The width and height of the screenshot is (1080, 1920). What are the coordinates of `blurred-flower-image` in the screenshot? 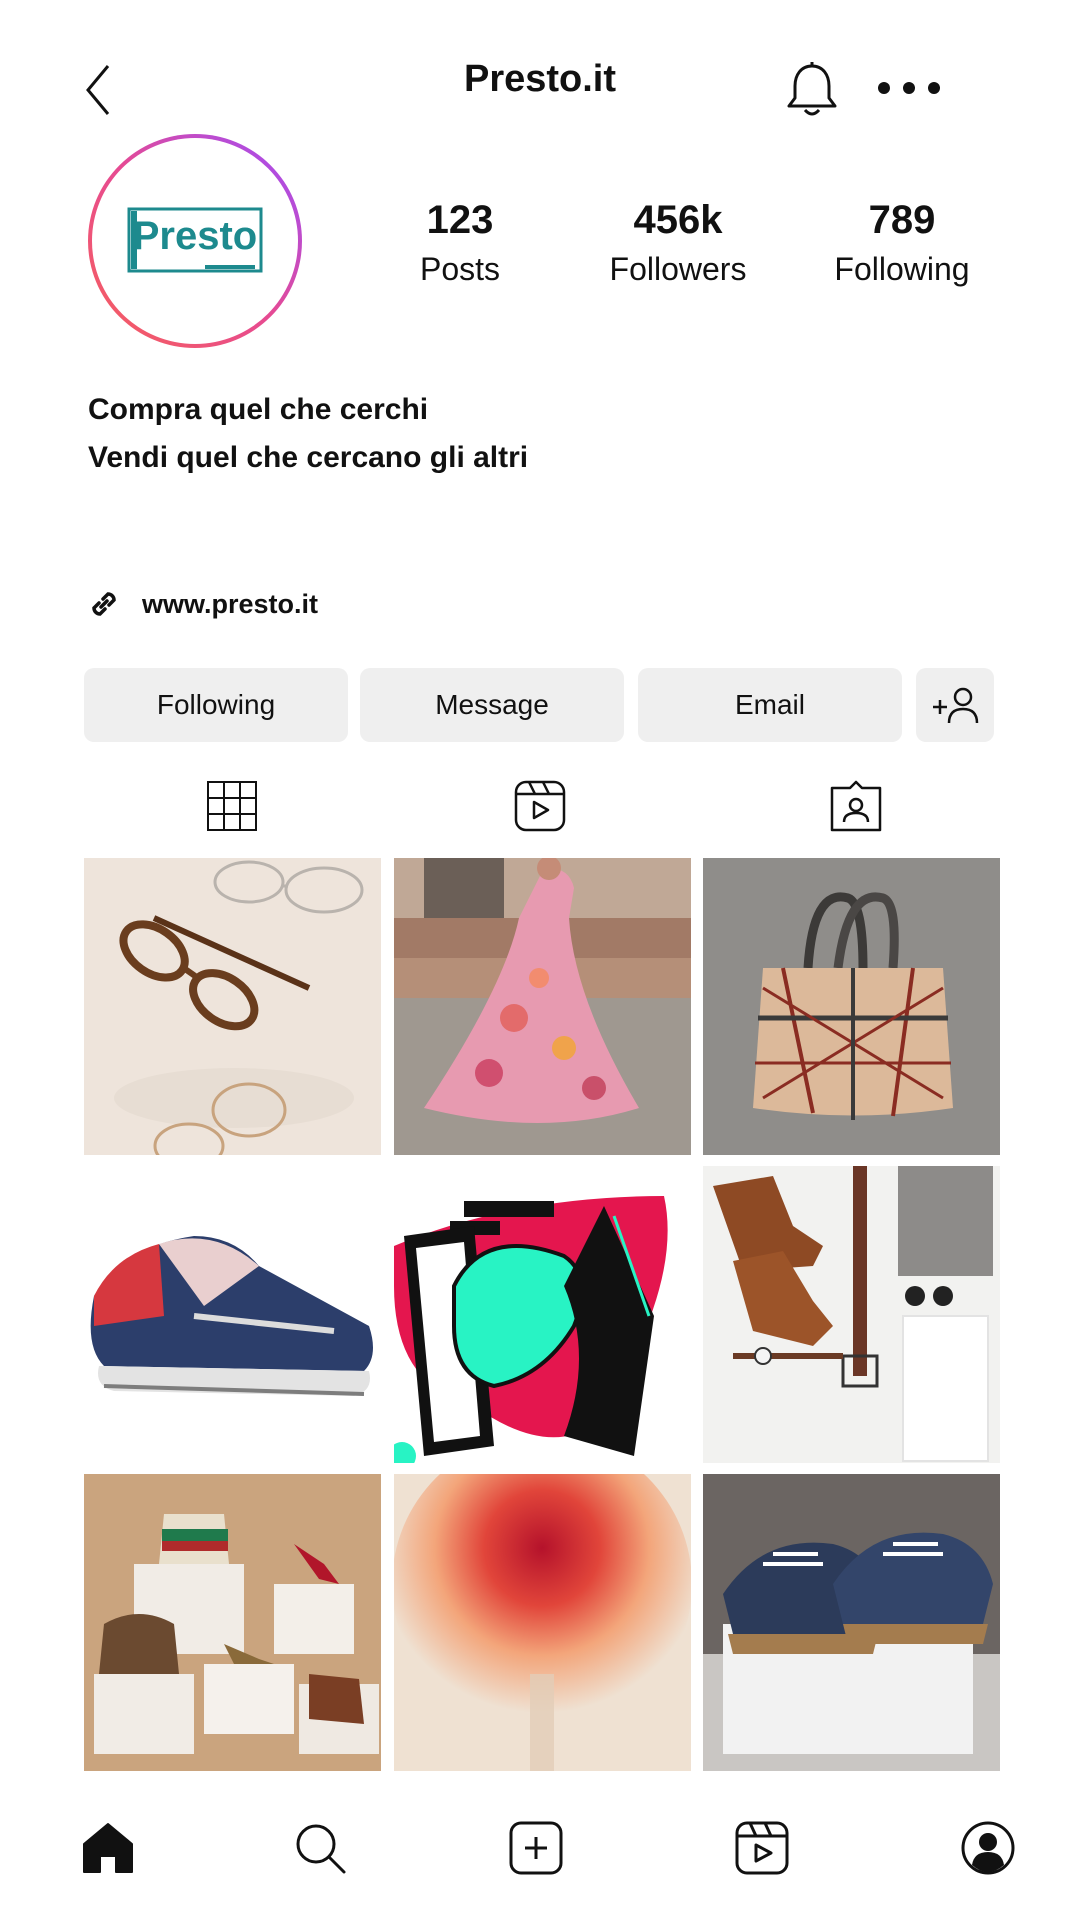 It's located at (542, 1622).